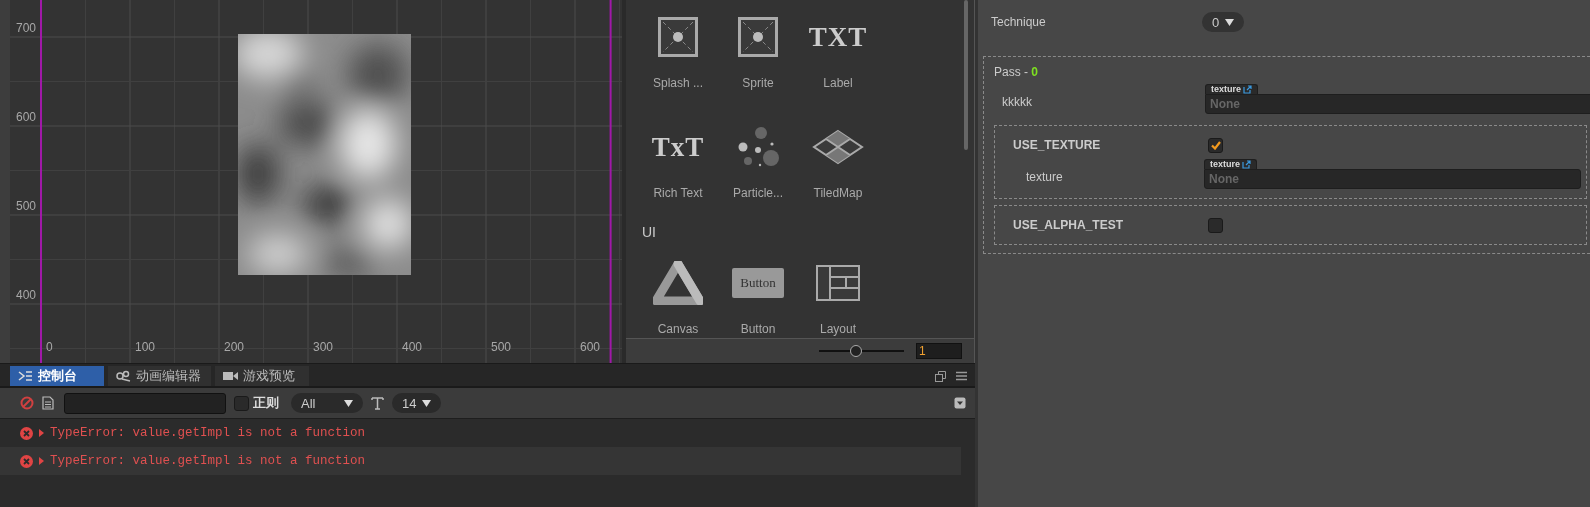 The height and width of the screenshot is (507, 1590). What do you see at coordinates (234, 347) in the screenshot?
I see `axis-label: 200` at bounding box center [234, 347].